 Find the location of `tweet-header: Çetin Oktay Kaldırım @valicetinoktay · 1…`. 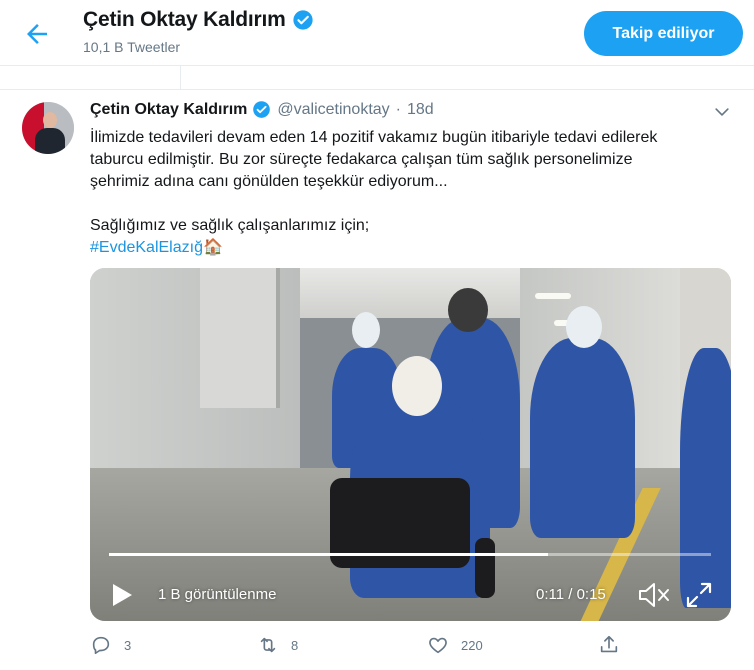

tweet-header: Çetin Oktay Kaldırım @valicetinoktay · 1… is located at coordinates (262, 109).